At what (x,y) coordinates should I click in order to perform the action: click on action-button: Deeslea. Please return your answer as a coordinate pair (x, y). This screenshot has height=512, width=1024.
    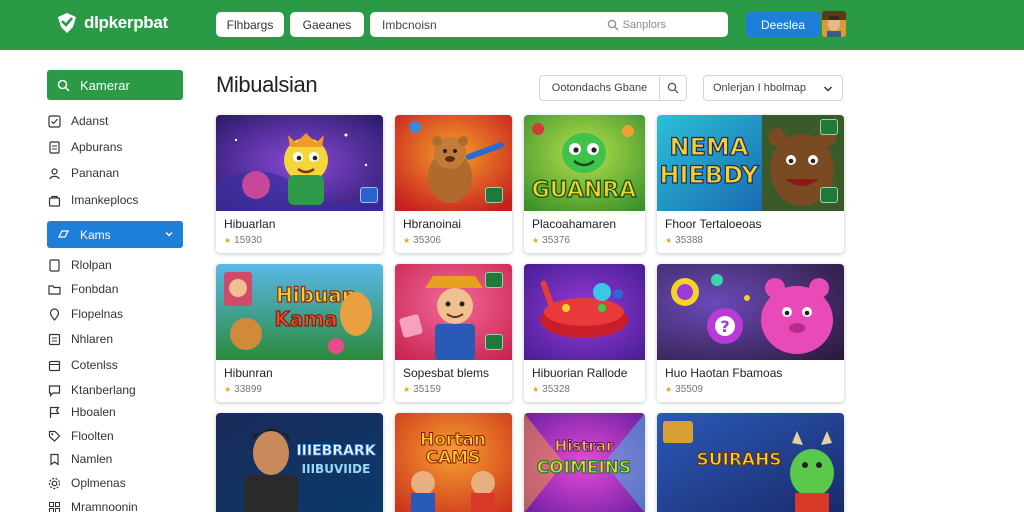
    Looking at the image, I should click on (783, 24).